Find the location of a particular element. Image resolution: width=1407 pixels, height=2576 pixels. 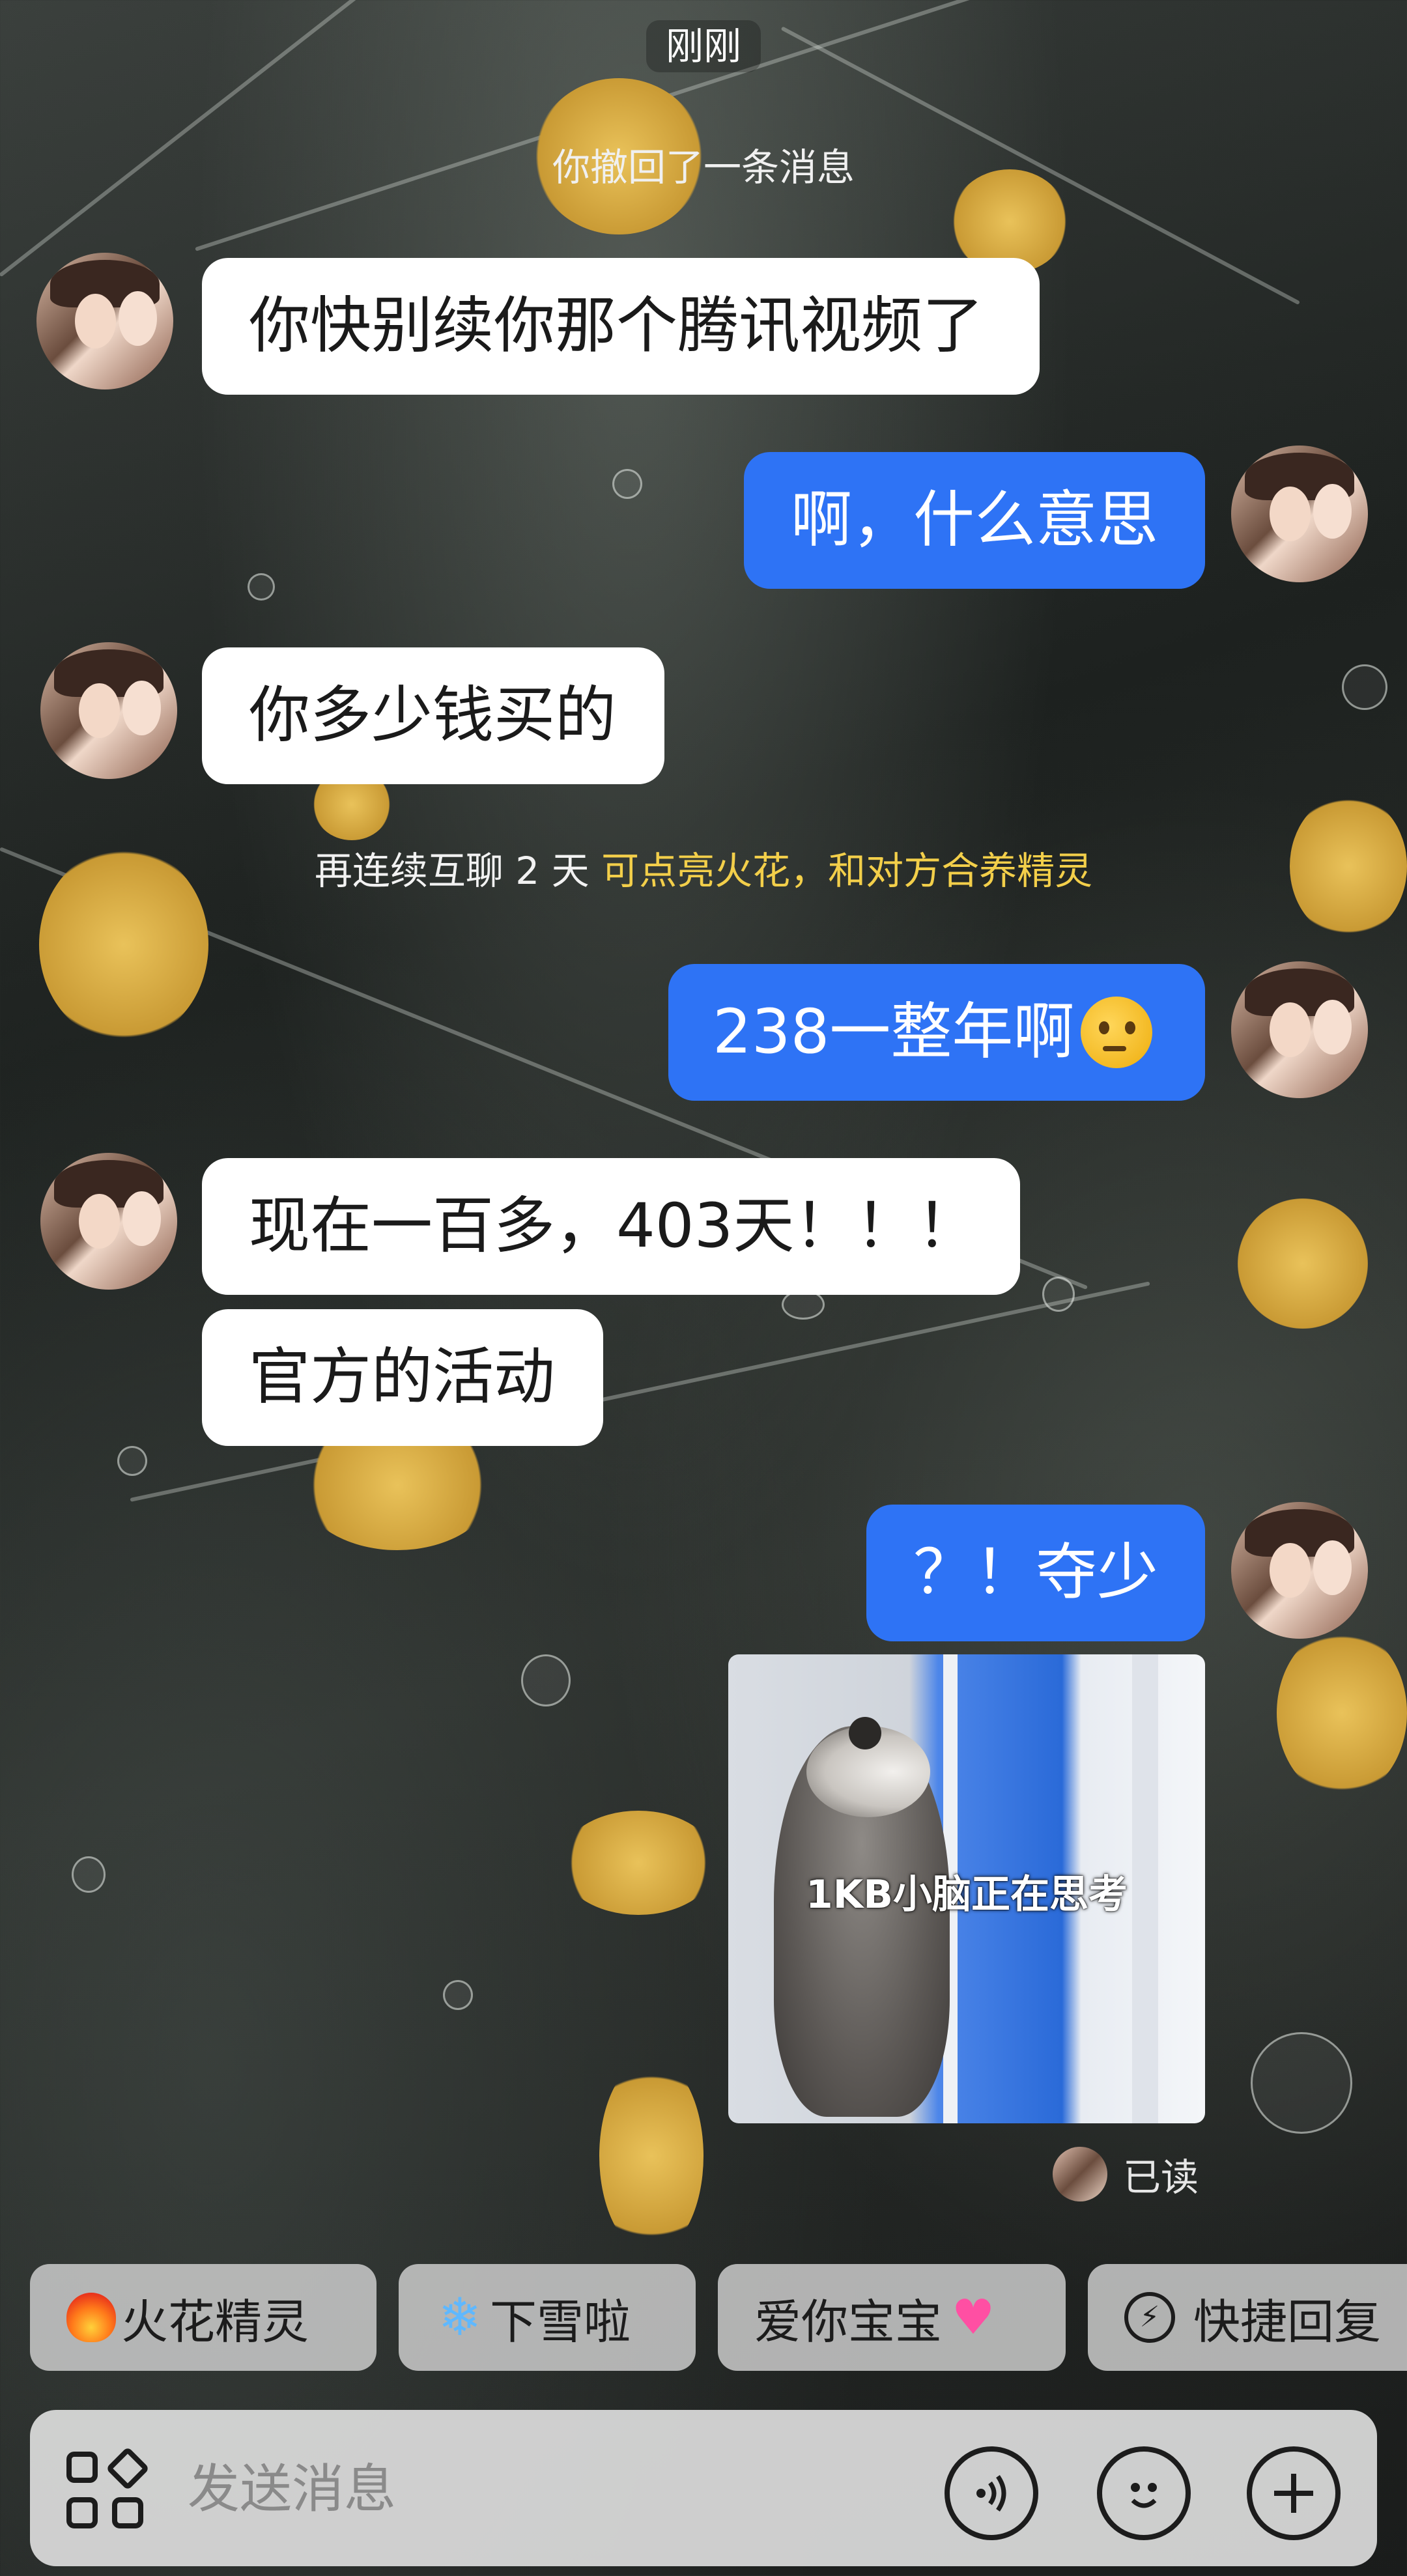

fire-icon is located at coordinates (91, 2317).